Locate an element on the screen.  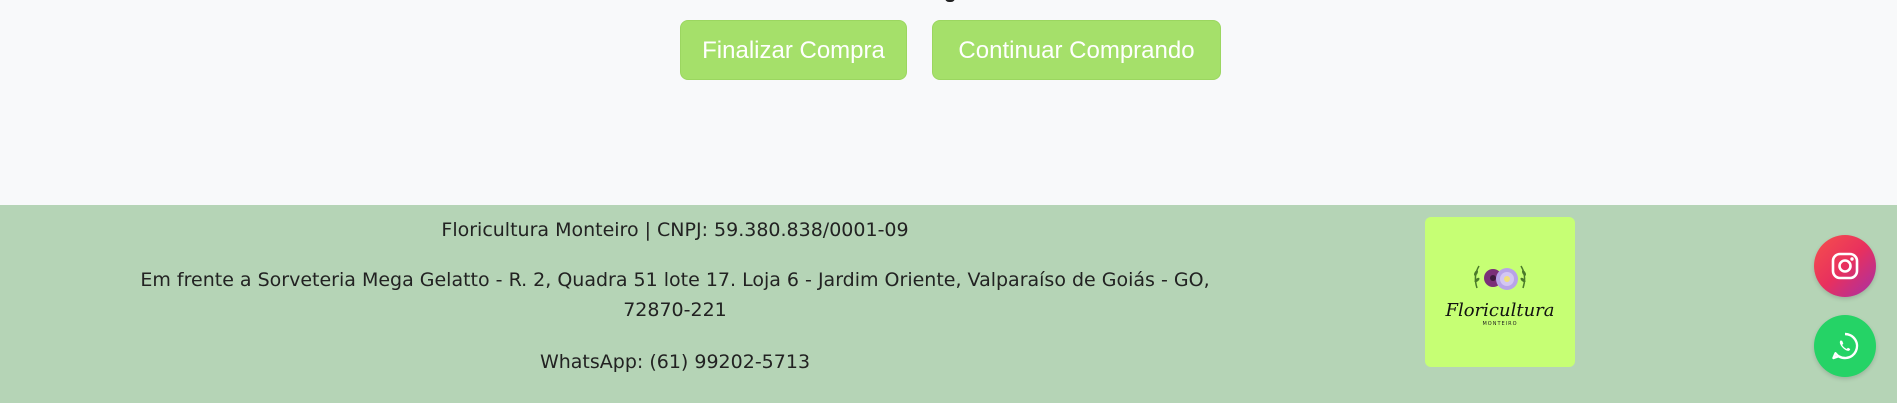
logo-subtitle: MONTEIRO is located at coordinates (1500, 323).